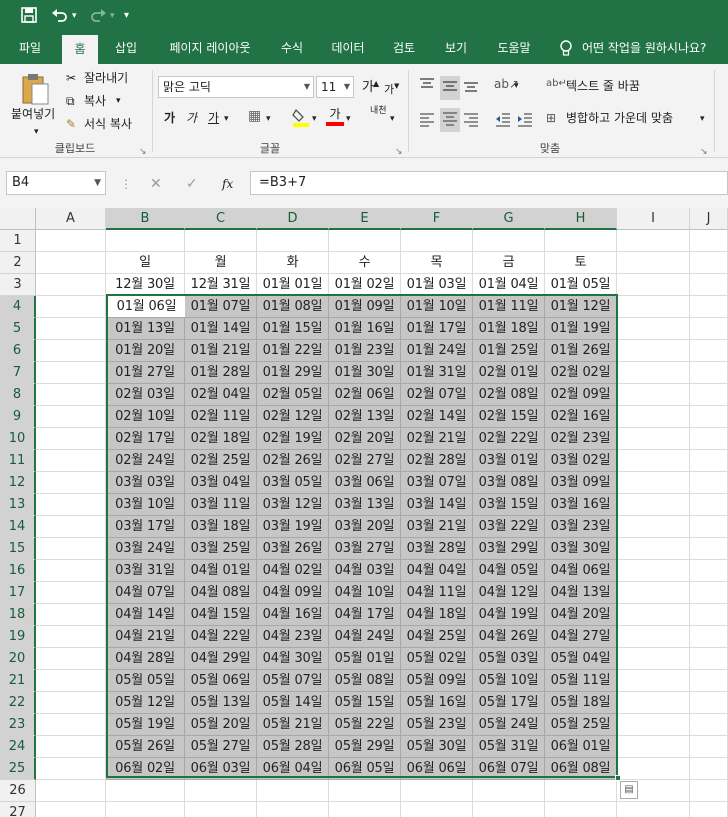 The width and height of the screenshot is (728, 817). Describe the element at coordinates (293, 681) in the screenshot. I see `grid-cell: 05월 07일` at that location.